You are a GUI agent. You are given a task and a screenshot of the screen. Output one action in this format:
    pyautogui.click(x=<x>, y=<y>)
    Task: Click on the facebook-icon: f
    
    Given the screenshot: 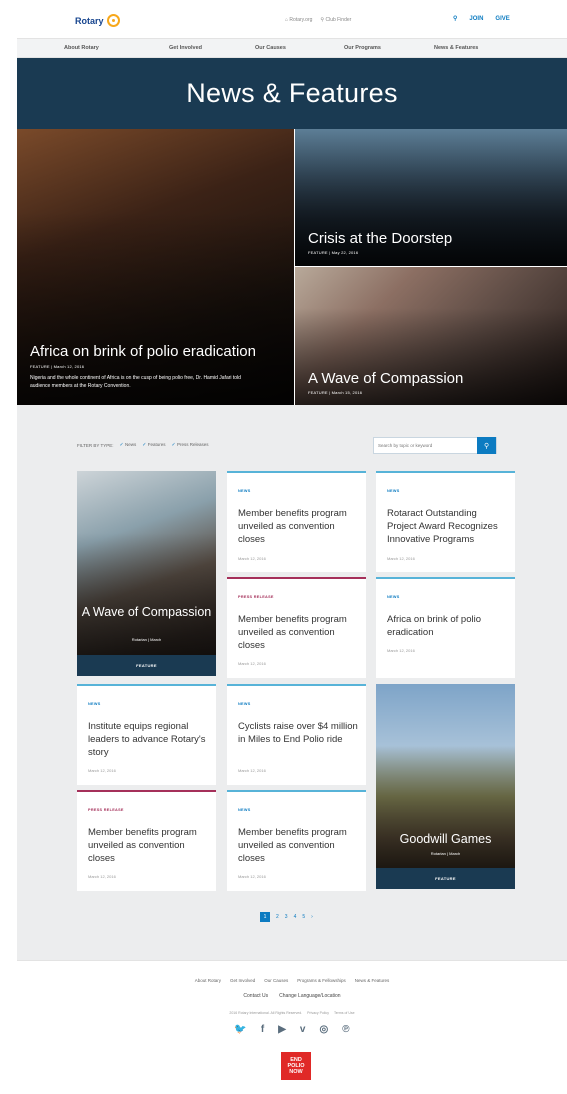 What is the action you would take?
    pyautogui.click(x=262, y=1029)
    